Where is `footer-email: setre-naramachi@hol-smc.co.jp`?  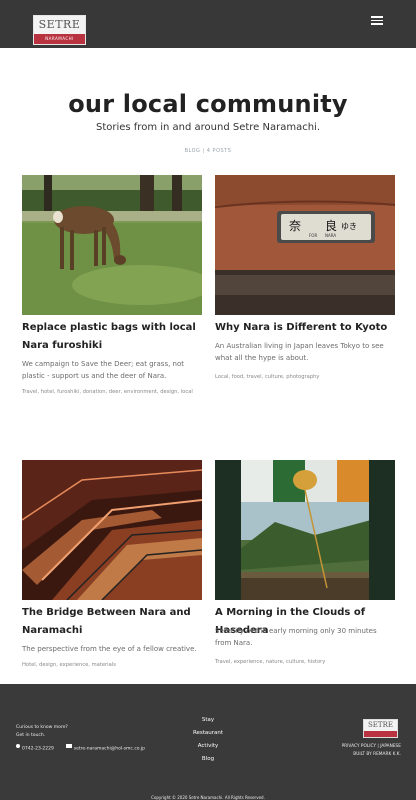
footer-email: setre-naramachi@hol-smc.co.jp is located at coordinates (109, 749).